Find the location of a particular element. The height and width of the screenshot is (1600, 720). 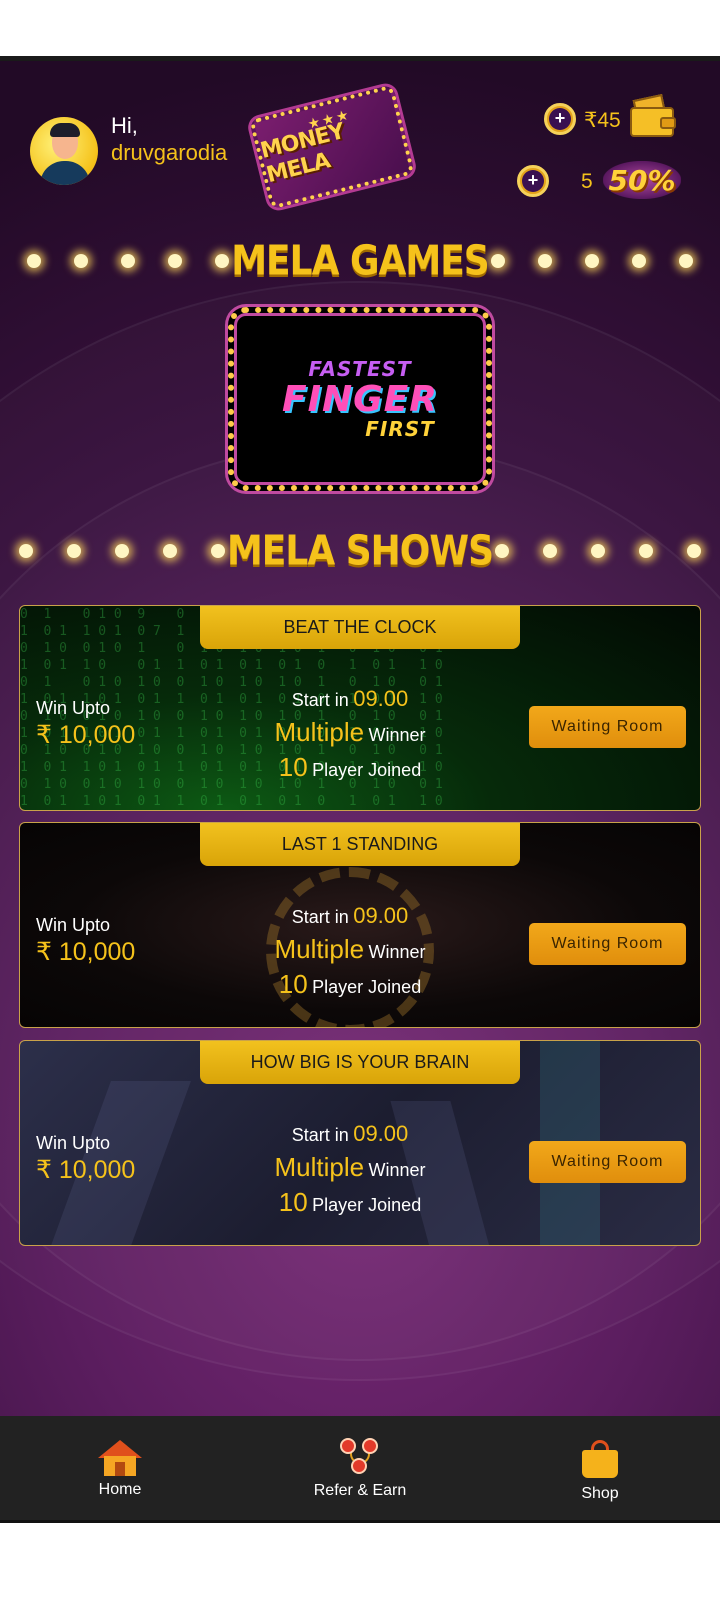

status-area is located at coordinates (360, 28).